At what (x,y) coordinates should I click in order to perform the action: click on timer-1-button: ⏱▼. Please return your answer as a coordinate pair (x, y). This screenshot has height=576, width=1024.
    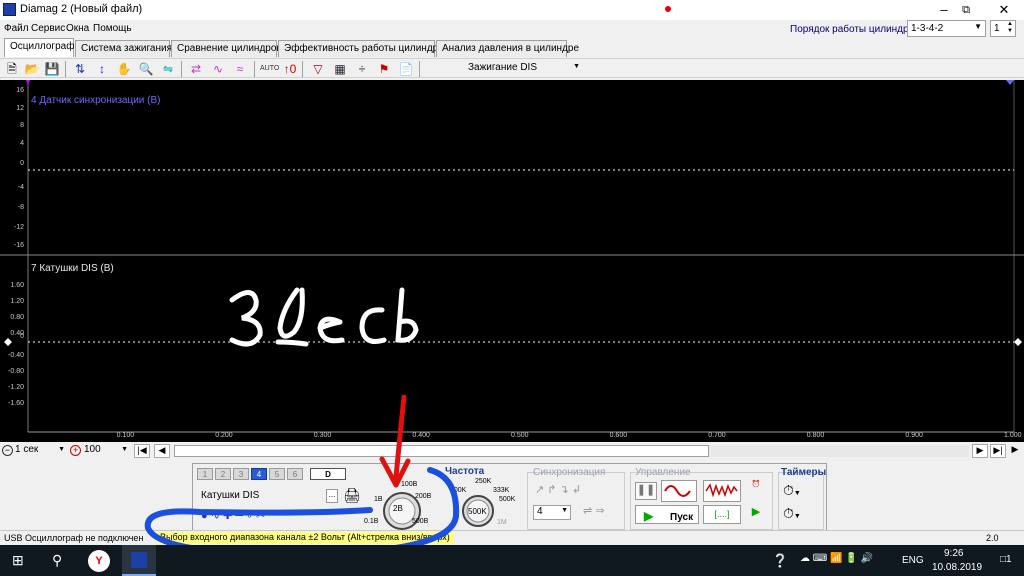
    Looking at the image, I should click on (801, 492).